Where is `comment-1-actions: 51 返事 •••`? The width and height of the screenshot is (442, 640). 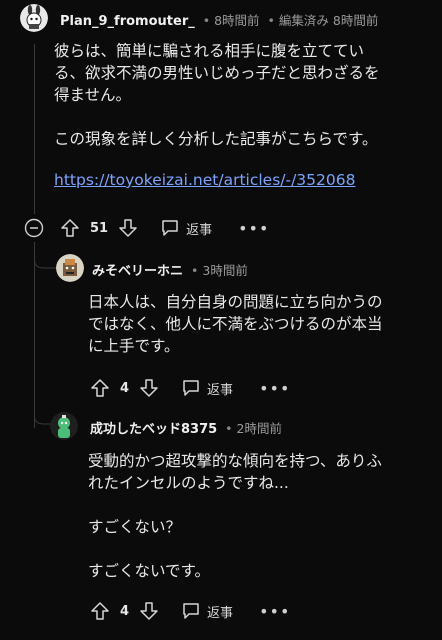 comment-1-actions: 51 返事 ••• is located at coordinates (146, 228).